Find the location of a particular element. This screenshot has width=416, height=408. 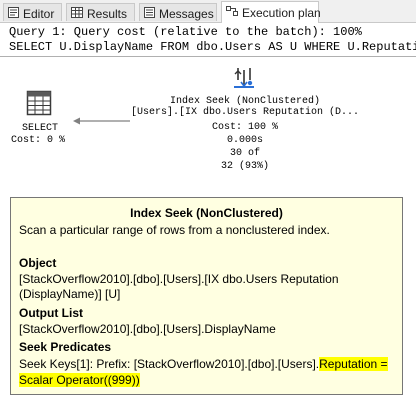

plan-icon is located at coordinates (232, 13).